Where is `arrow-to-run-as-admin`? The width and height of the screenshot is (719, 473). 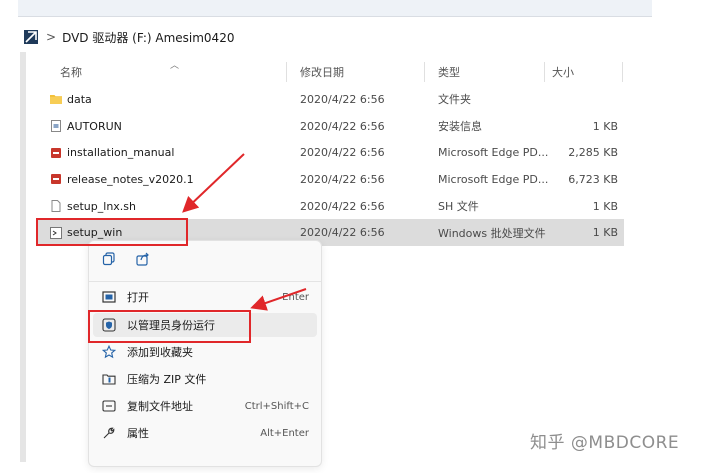 arrow-to-run-as-admin is located at coordinates (278, 299).